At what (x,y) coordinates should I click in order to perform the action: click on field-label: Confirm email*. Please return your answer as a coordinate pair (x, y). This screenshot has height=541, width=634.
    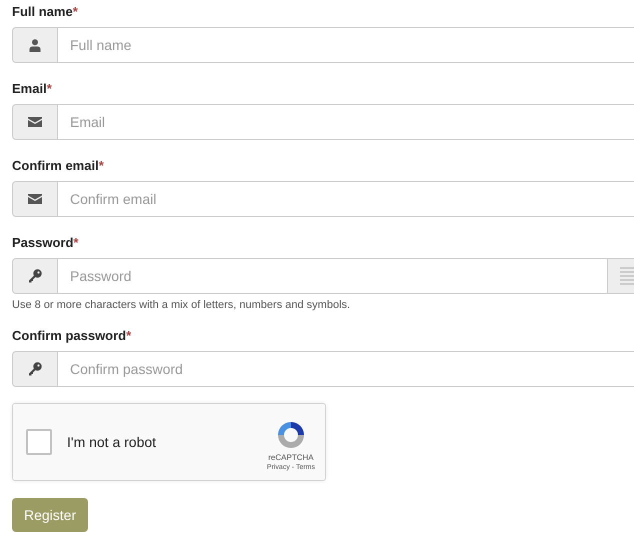
    Looking at the image, I should click on (58, 166).